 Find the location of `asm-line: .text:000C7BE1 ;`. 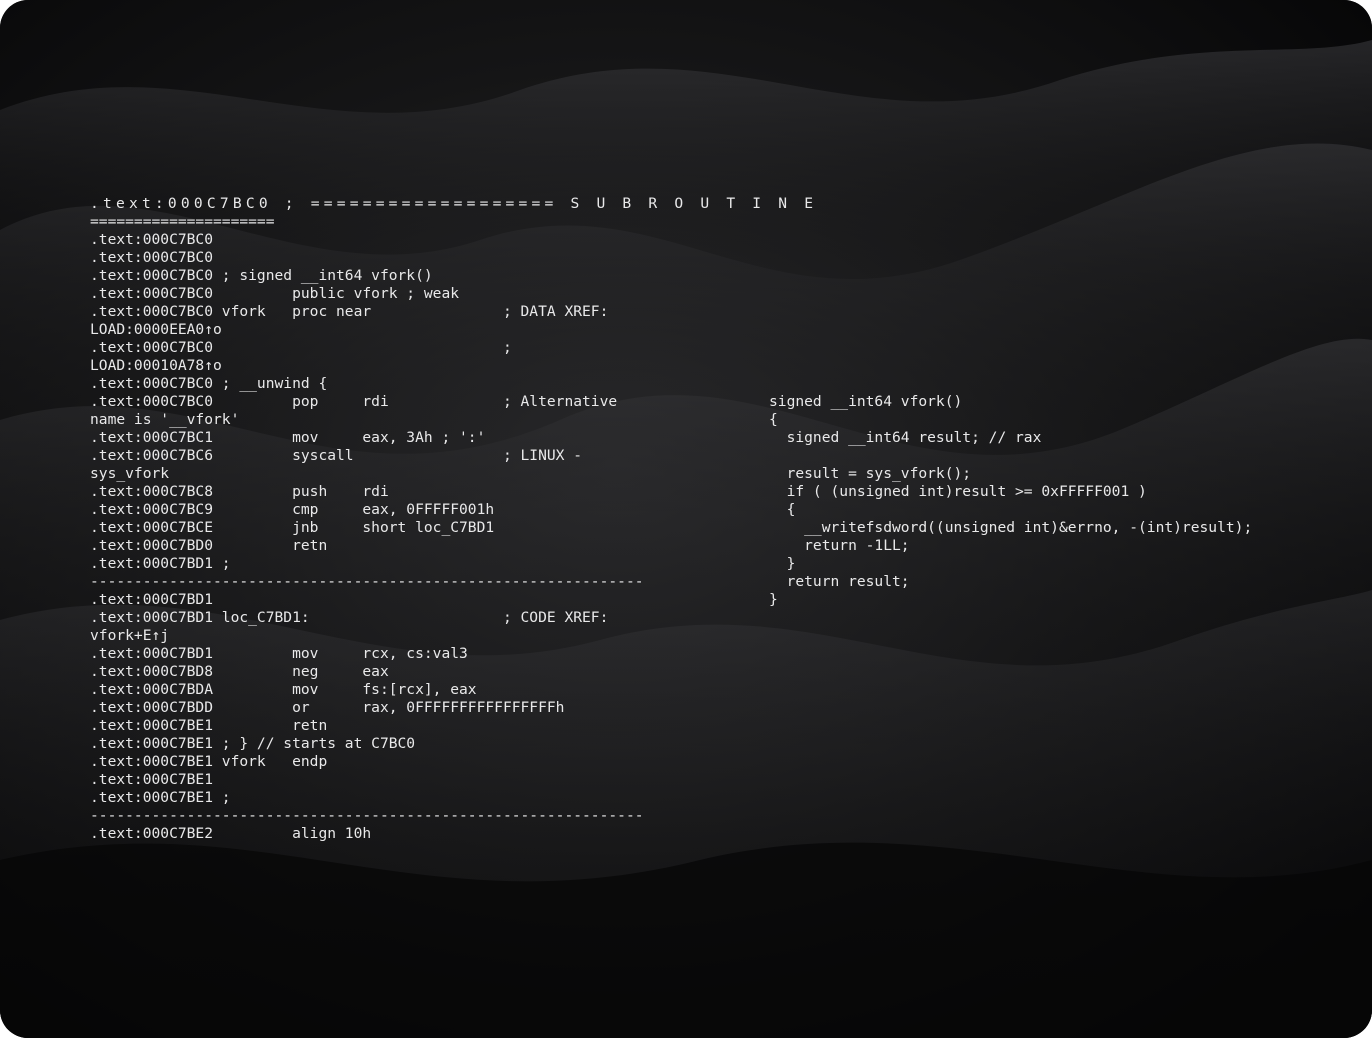

asm-line: .text:000C7BE1 ; is located at coordinates (160, 797).